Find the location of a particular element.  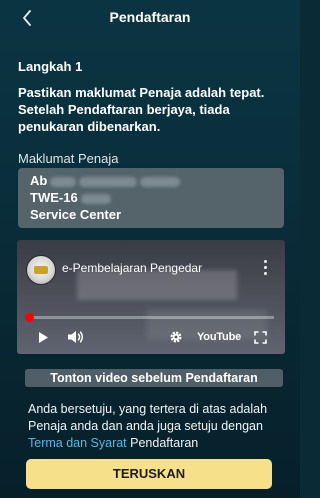

sponsor-id: TWE-16 is located at coordinates (54, 197).